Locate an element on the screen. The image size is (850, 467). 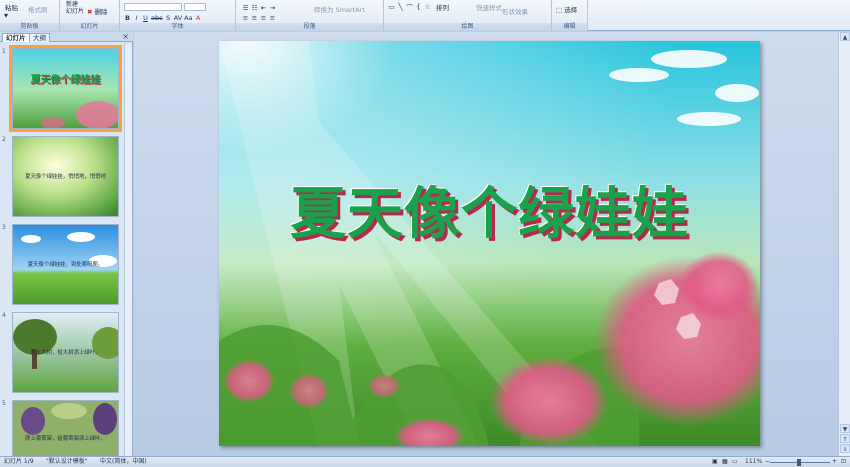
slide-scrollbar: ▲ ▼ ⇑ ⇓ is located at coordinates (844, 244).